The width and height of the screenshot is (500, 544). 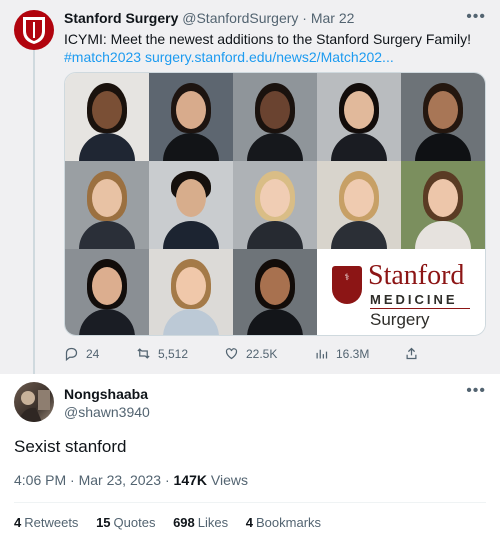 I want to click on stanford-shield-icon: ⚕, so click(x=347, y=285).